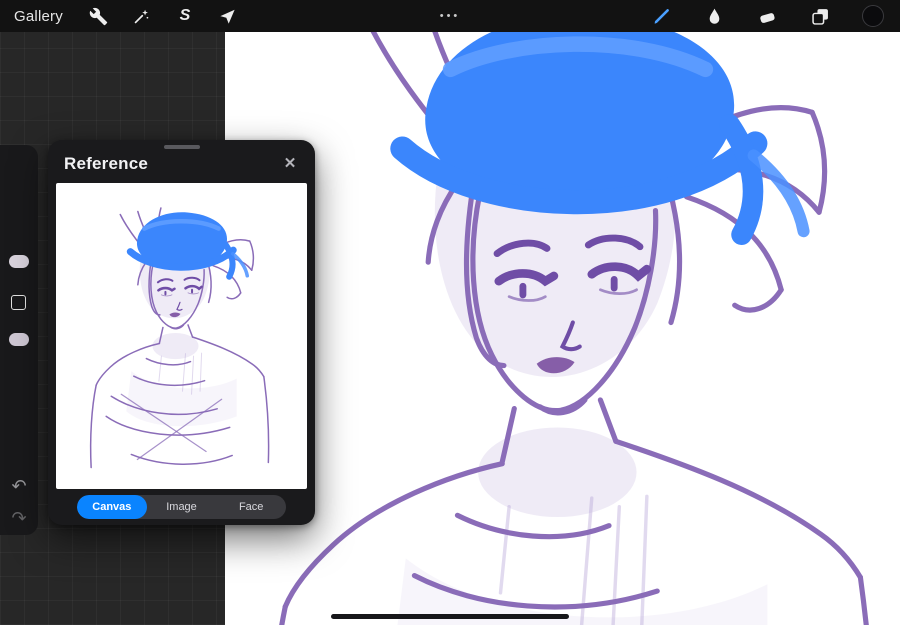 The image size is (900, 625). What do you see at coordinates (290, 164) in the screenshot?
I see `close-icon: ✕` at bounding box center [290, 164].